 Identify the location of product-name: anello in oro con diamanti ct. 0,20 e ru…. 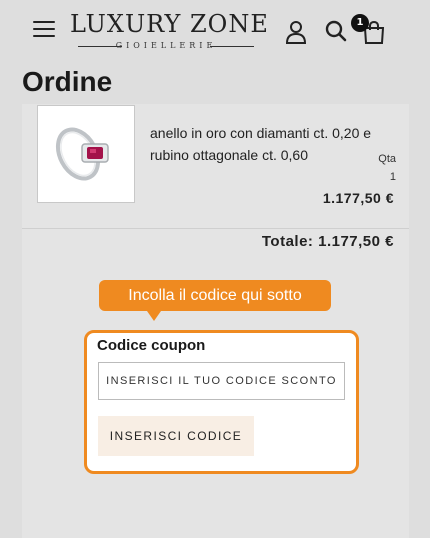
(261, 144).